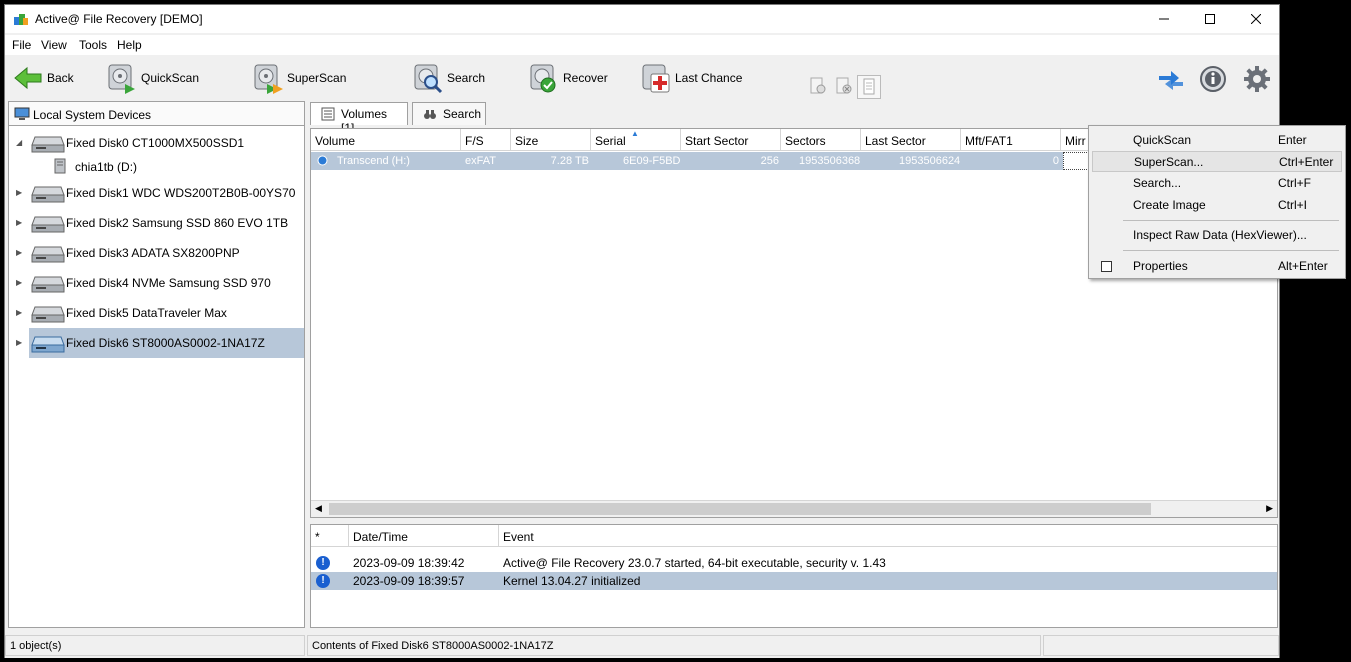  Describe the element at coordinates (359, 118) in the screenshot. I see `tab-volumes: Volumes [1]` at that location.